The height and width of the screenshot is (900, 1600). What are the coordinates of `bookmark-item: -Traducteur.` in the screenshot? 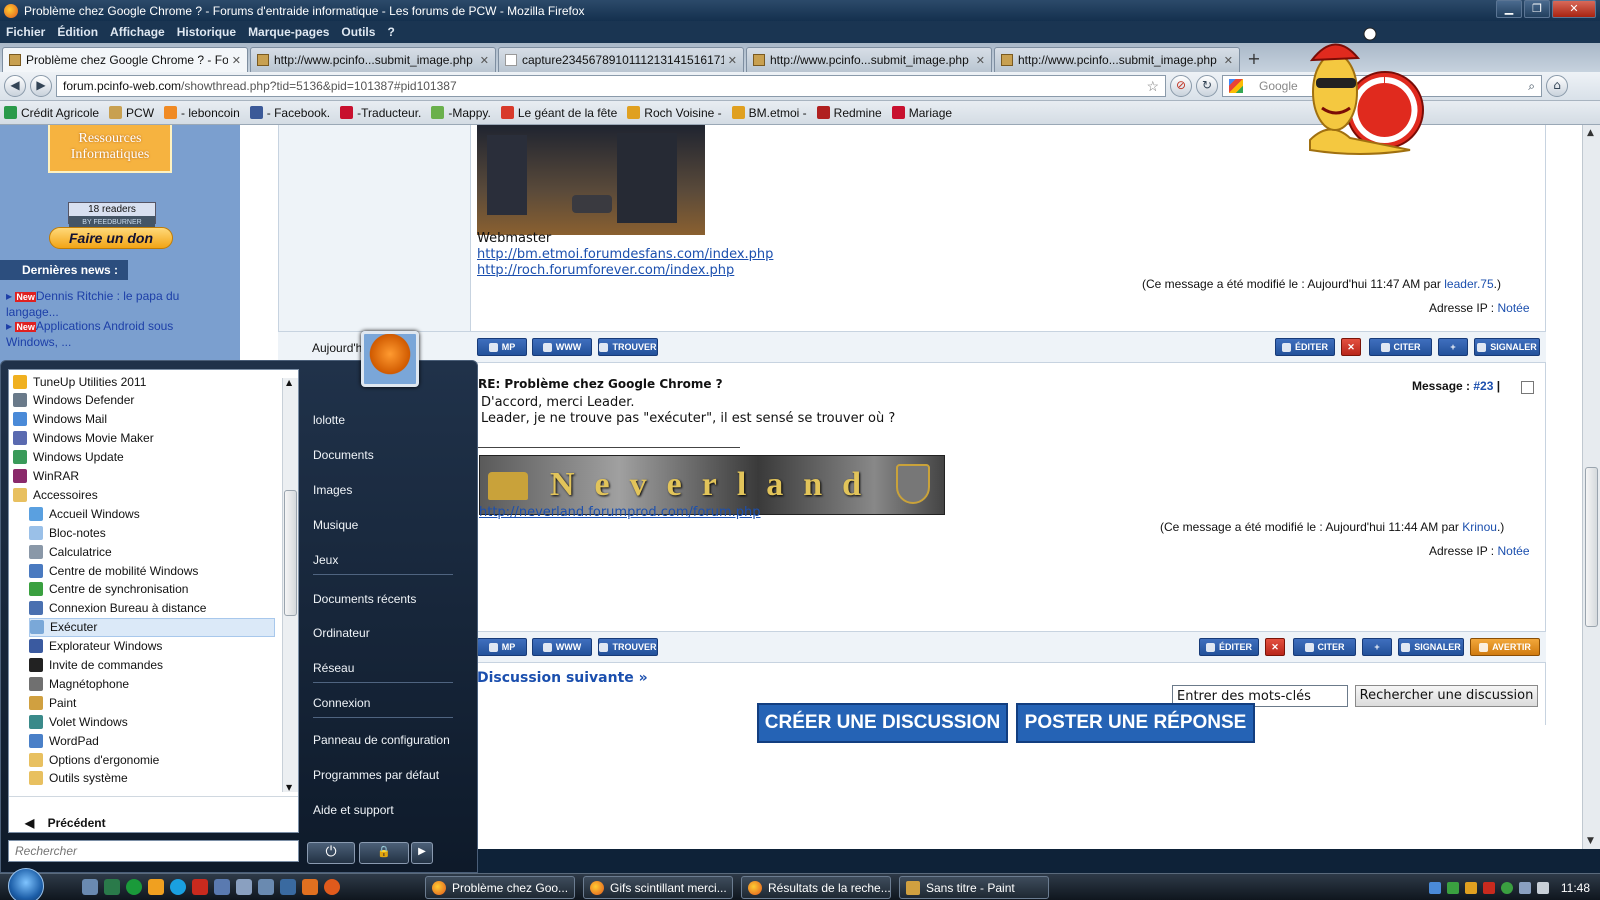 It's located at (380, 113).